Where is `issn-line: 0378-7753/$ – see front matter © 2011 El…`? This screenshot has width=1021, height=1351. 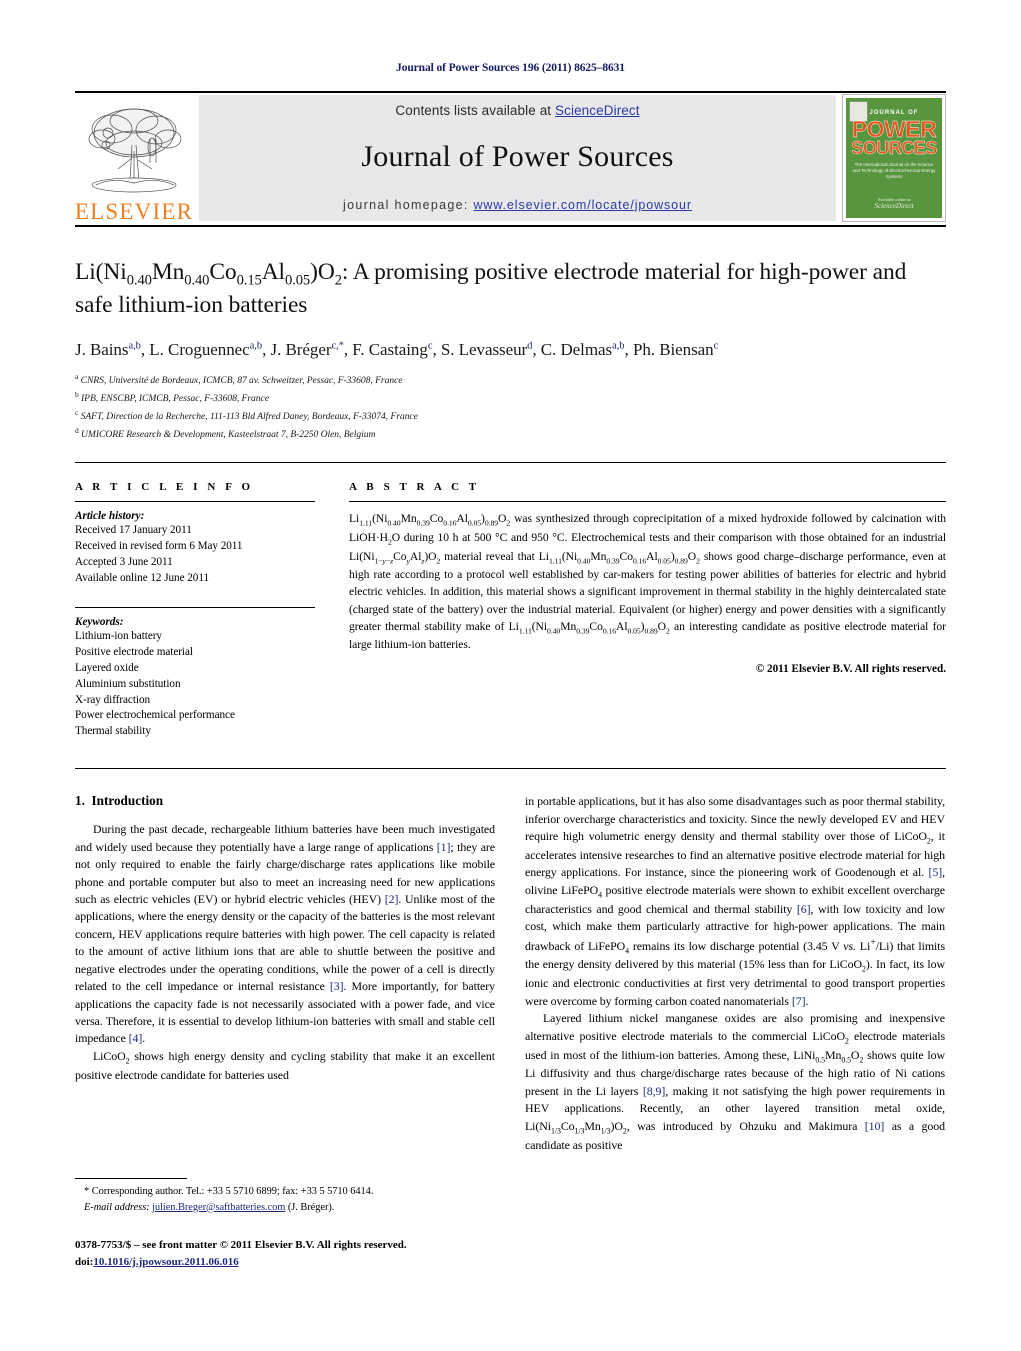
issn-line: 0378-7753/$ – see front matter © 2011 El… is located at coordinates (241, 1245).